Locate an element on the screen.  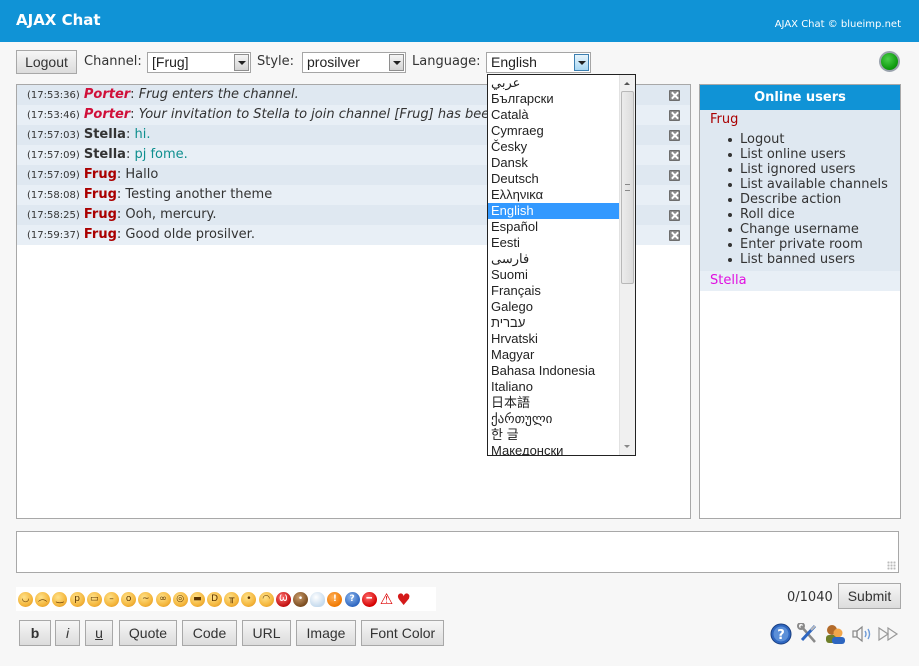
scrollbar-thumb is located at coordinates (627, 187).